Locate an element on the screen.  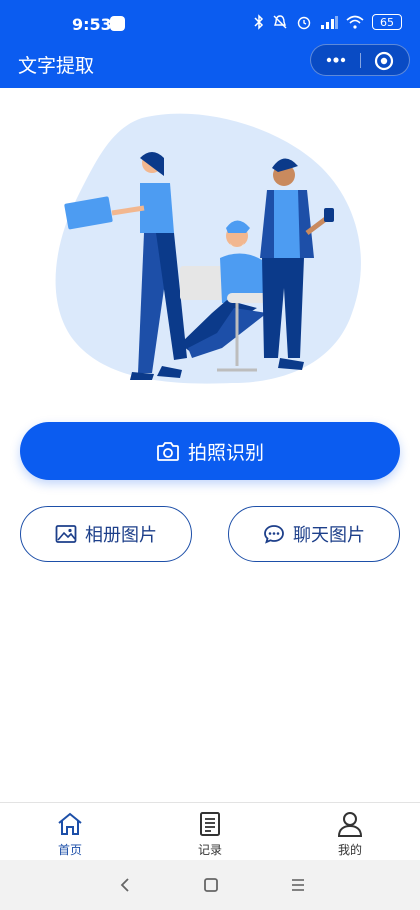
document-icon is located at coordinates (210, 824).